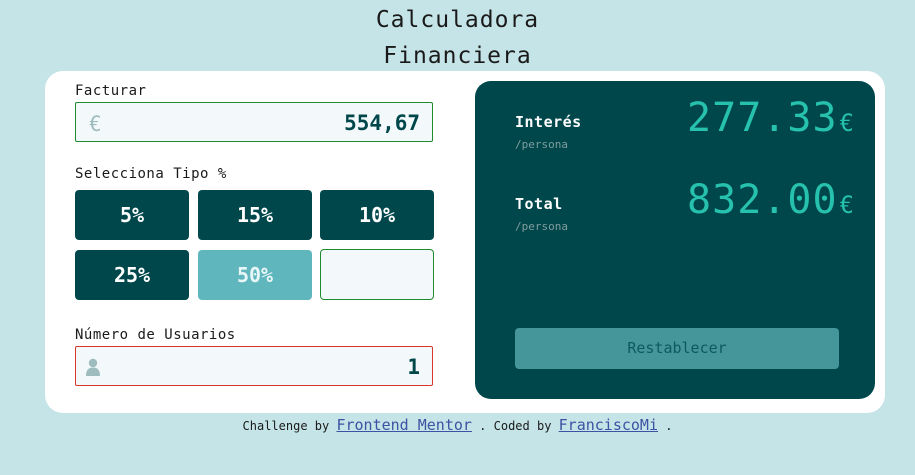 The width and height of the screenshot is (915, 475). Describe the element at coordinates (669, 426) in the screenshot. I see `footer-end: .` at that location.